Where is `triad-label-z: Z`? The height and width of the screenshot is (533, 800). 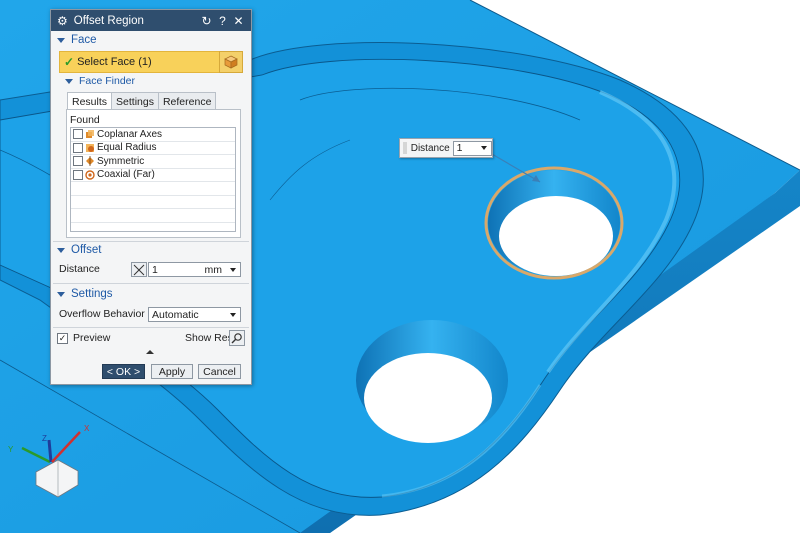 triad-label-z: Z is located at coordinates (44, 438).